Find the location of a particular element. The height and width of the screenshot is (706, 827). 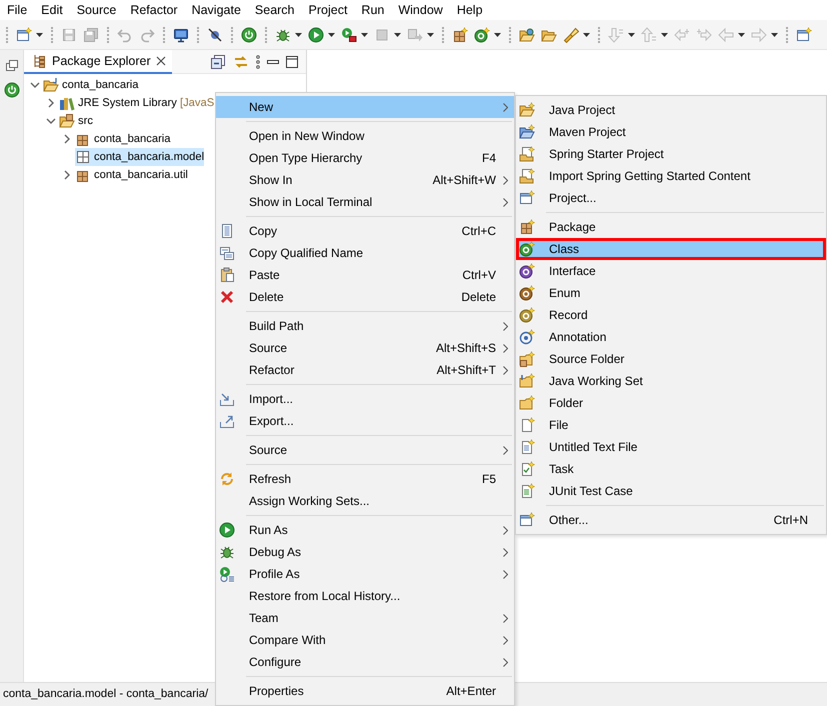

menu-item: Show in Local Terminal is located at coordinates (365, 202).